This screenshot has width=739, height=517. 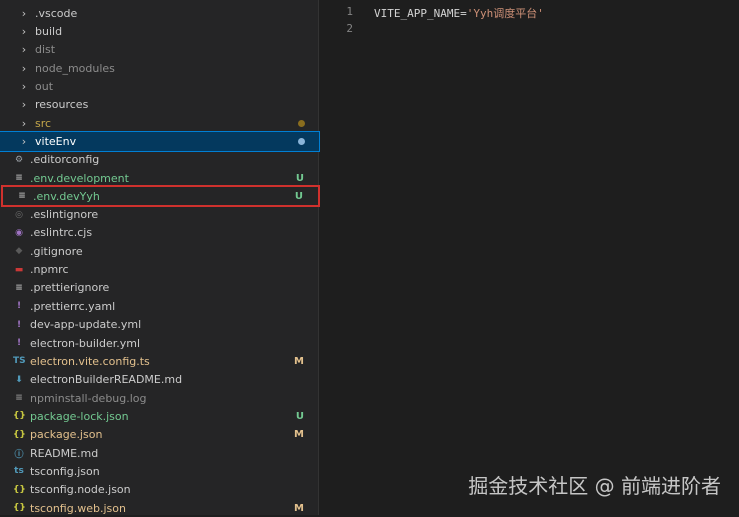 I want to click on file-item: {} tsconfig.node.json, so click(x=159, y=490).